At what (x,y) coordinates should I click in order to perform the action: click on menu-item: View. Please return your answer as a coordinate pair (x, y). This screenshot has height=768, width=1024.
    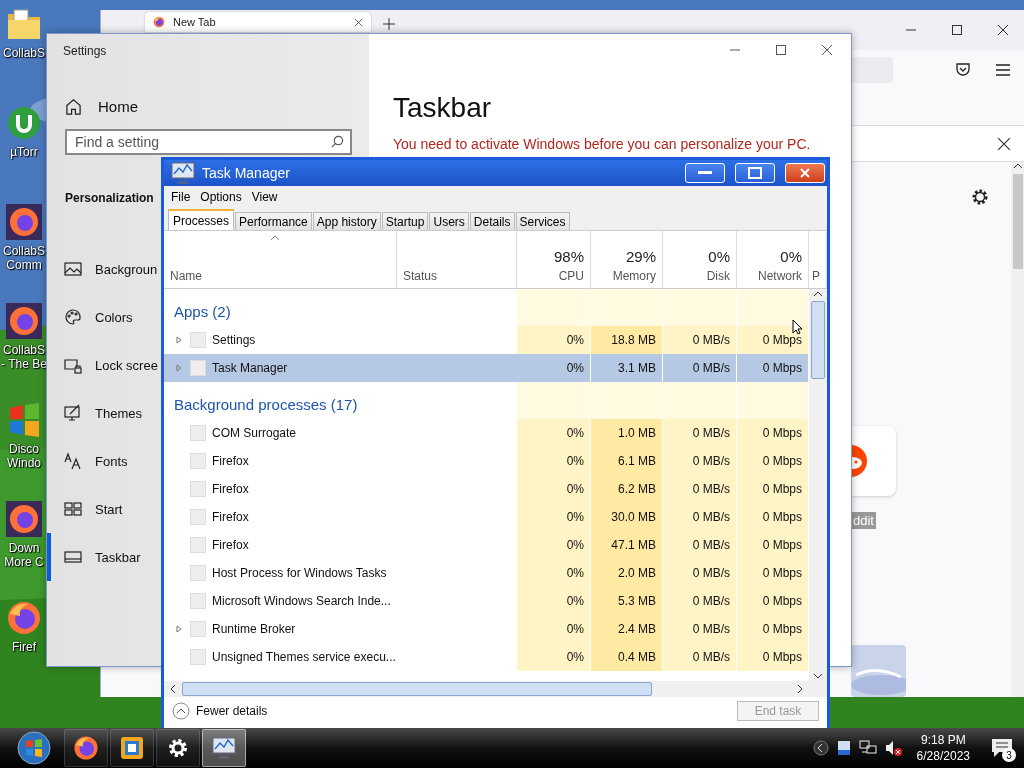
    Looking at the image, I should click on (264, 197).